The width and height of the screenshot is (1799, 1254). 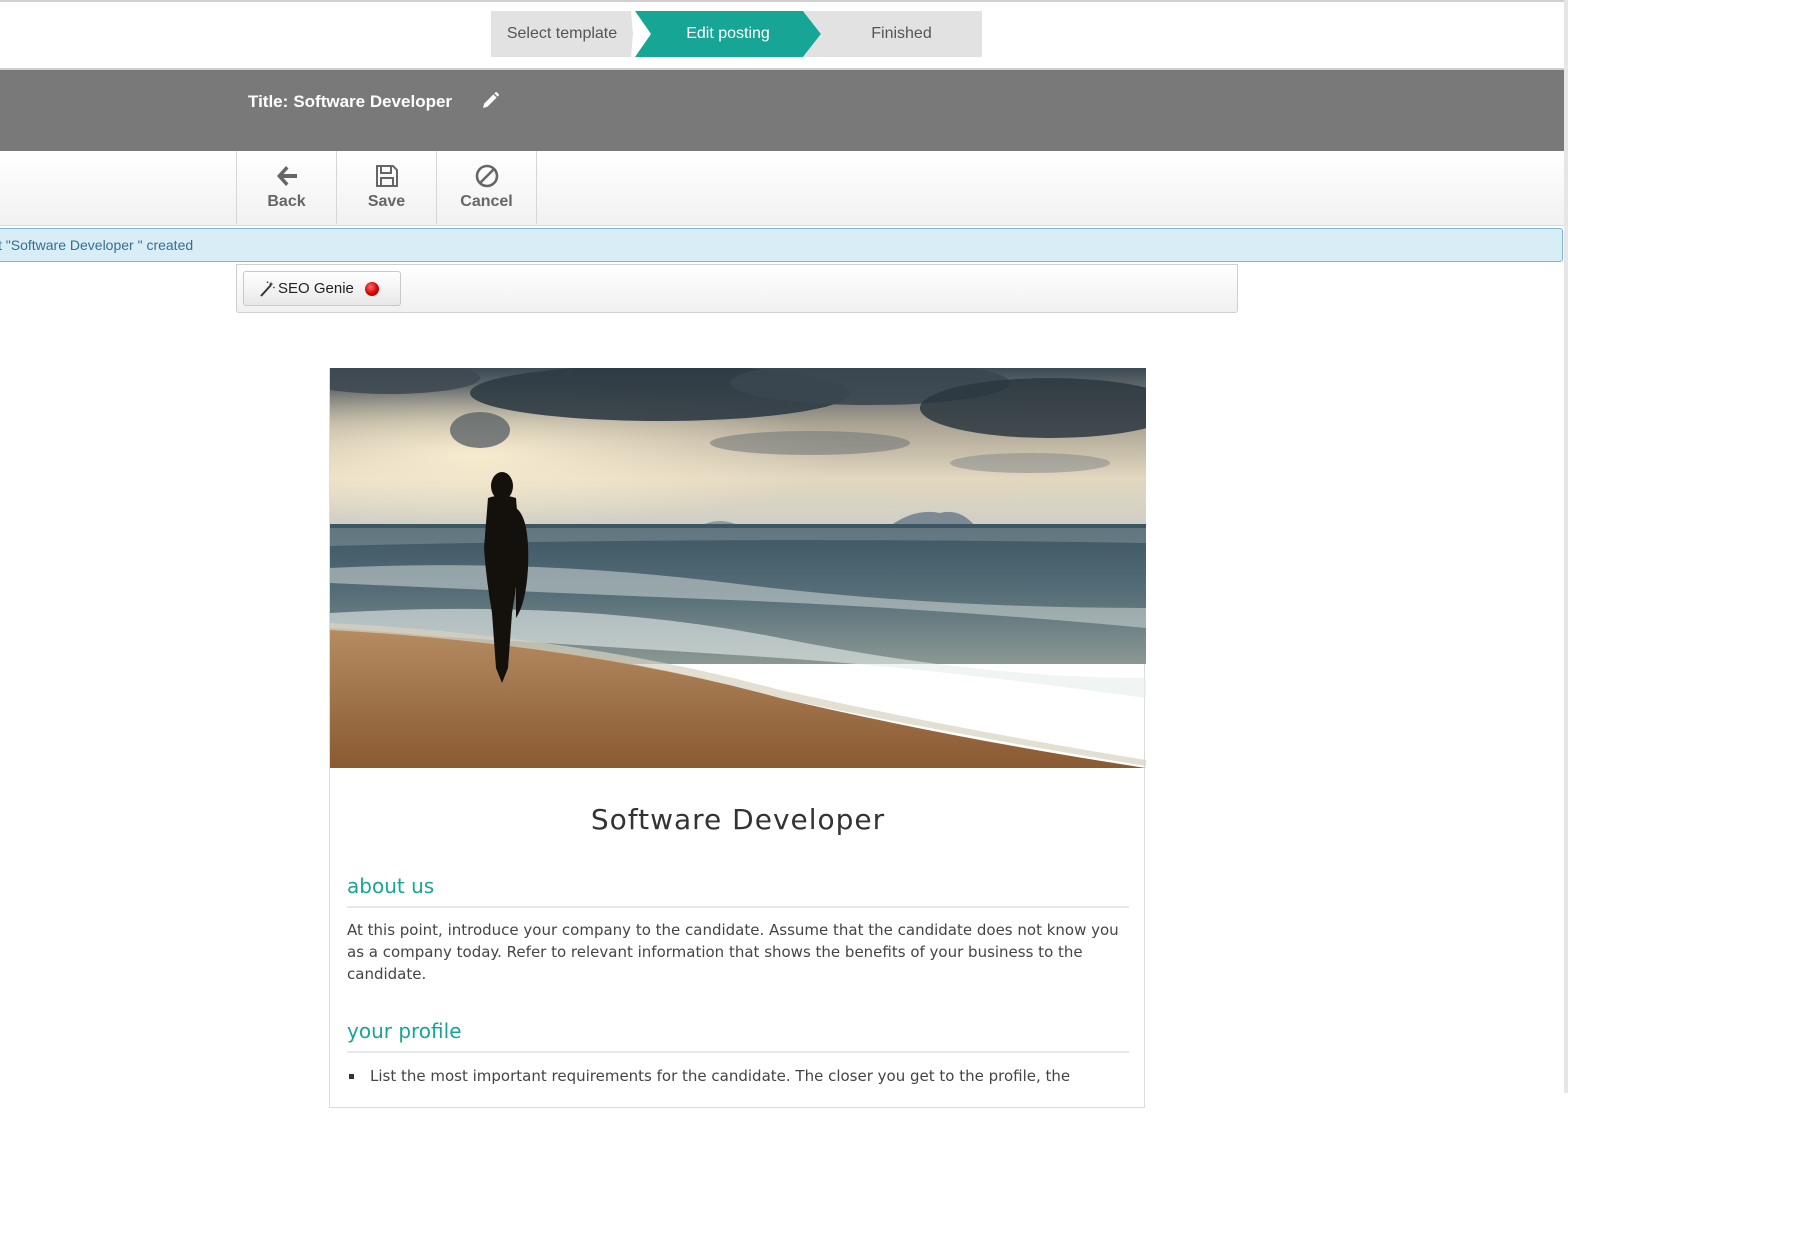 What do you see at coordinates (268, 101) in the screenshot?
I see `title-label: Title:` at bounding box center [268, 101].